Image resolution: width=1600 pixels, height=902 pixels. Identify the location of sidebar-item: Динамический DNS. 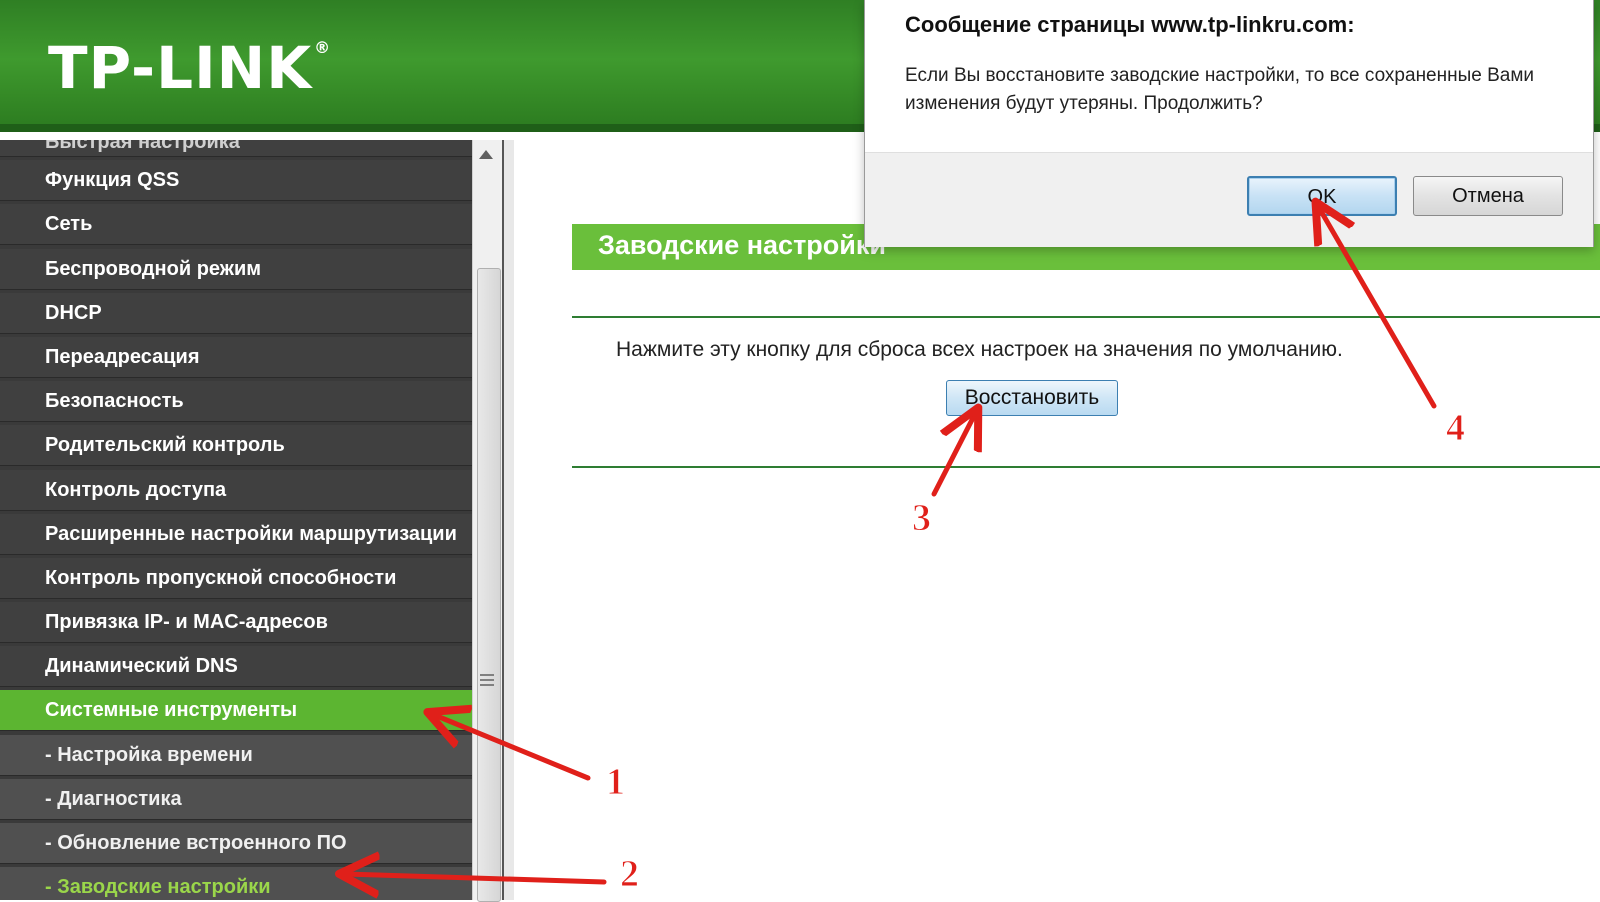
(236, 667).